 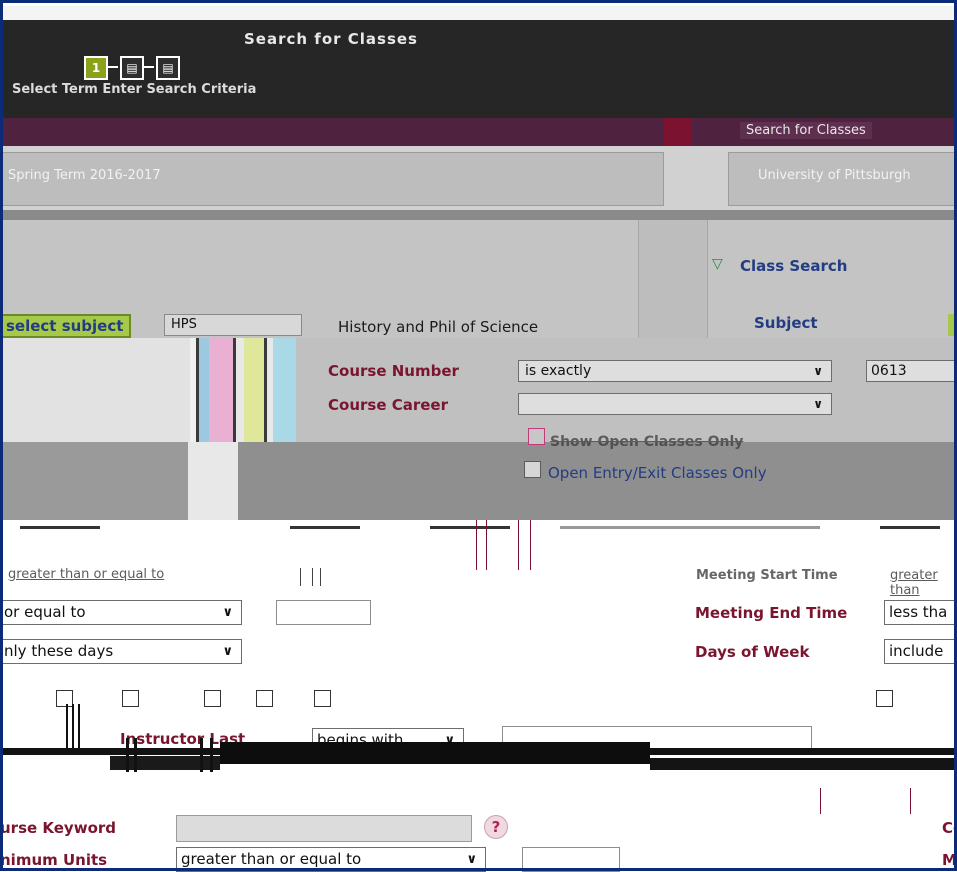 I want to click on field-pane, so click(x=626, y=390).